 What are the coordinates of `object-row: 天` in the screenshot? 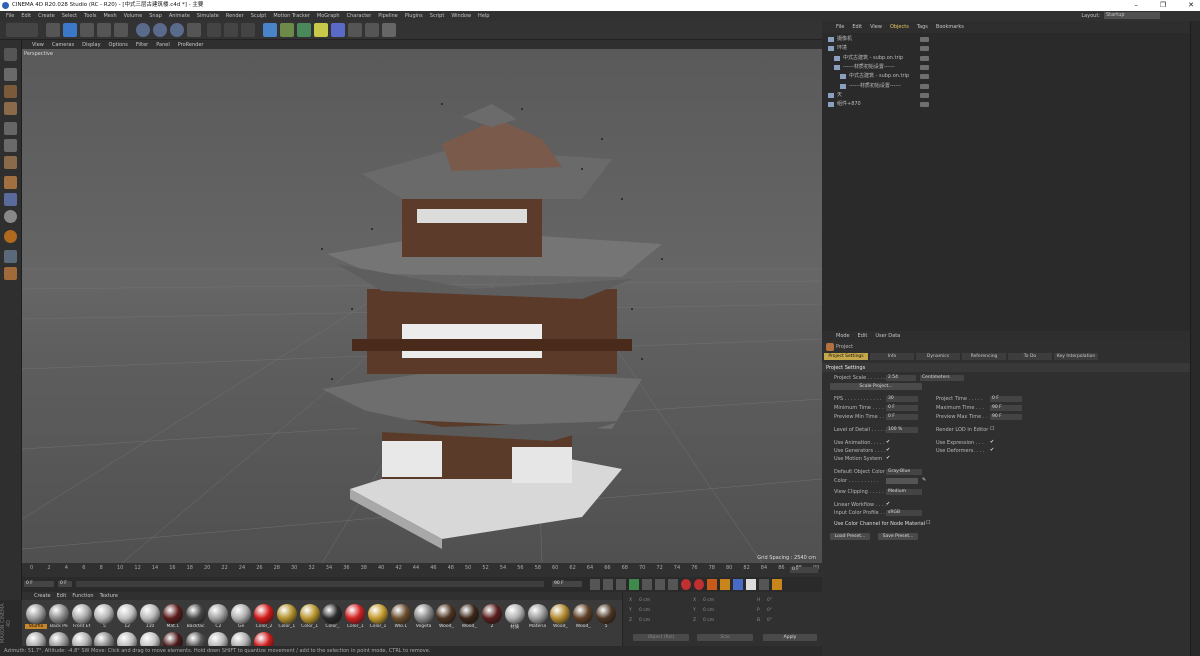 It's located at (1006, 95).